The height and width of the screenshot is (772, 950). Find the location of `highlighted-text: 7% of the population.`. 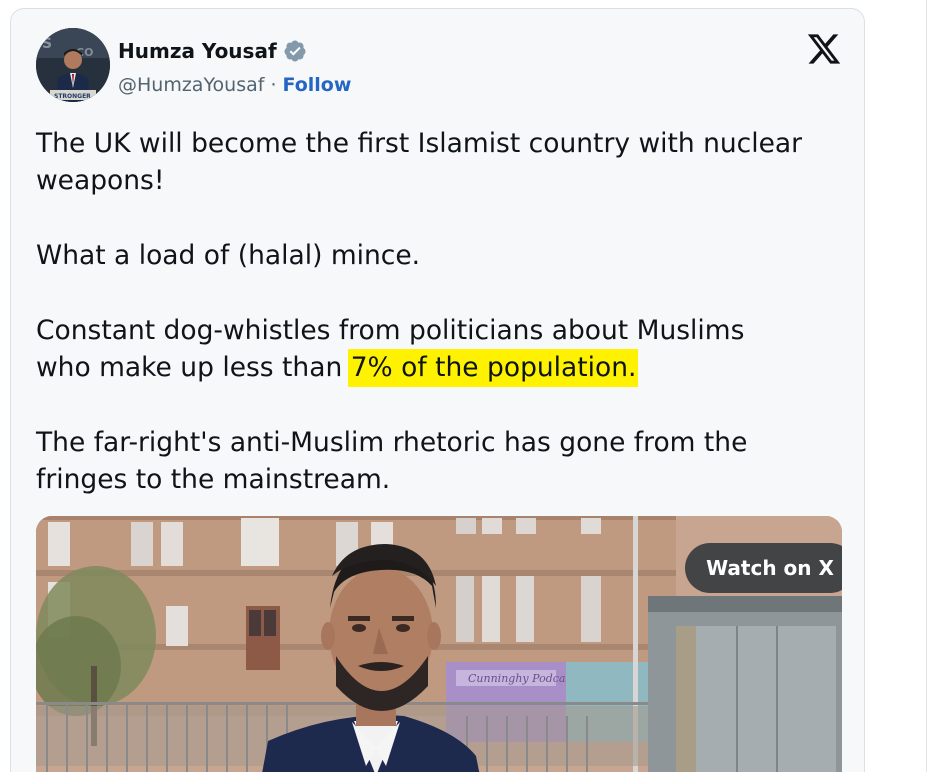

highlighted-text: 7% of the population. is located at coordinates (493, 368).